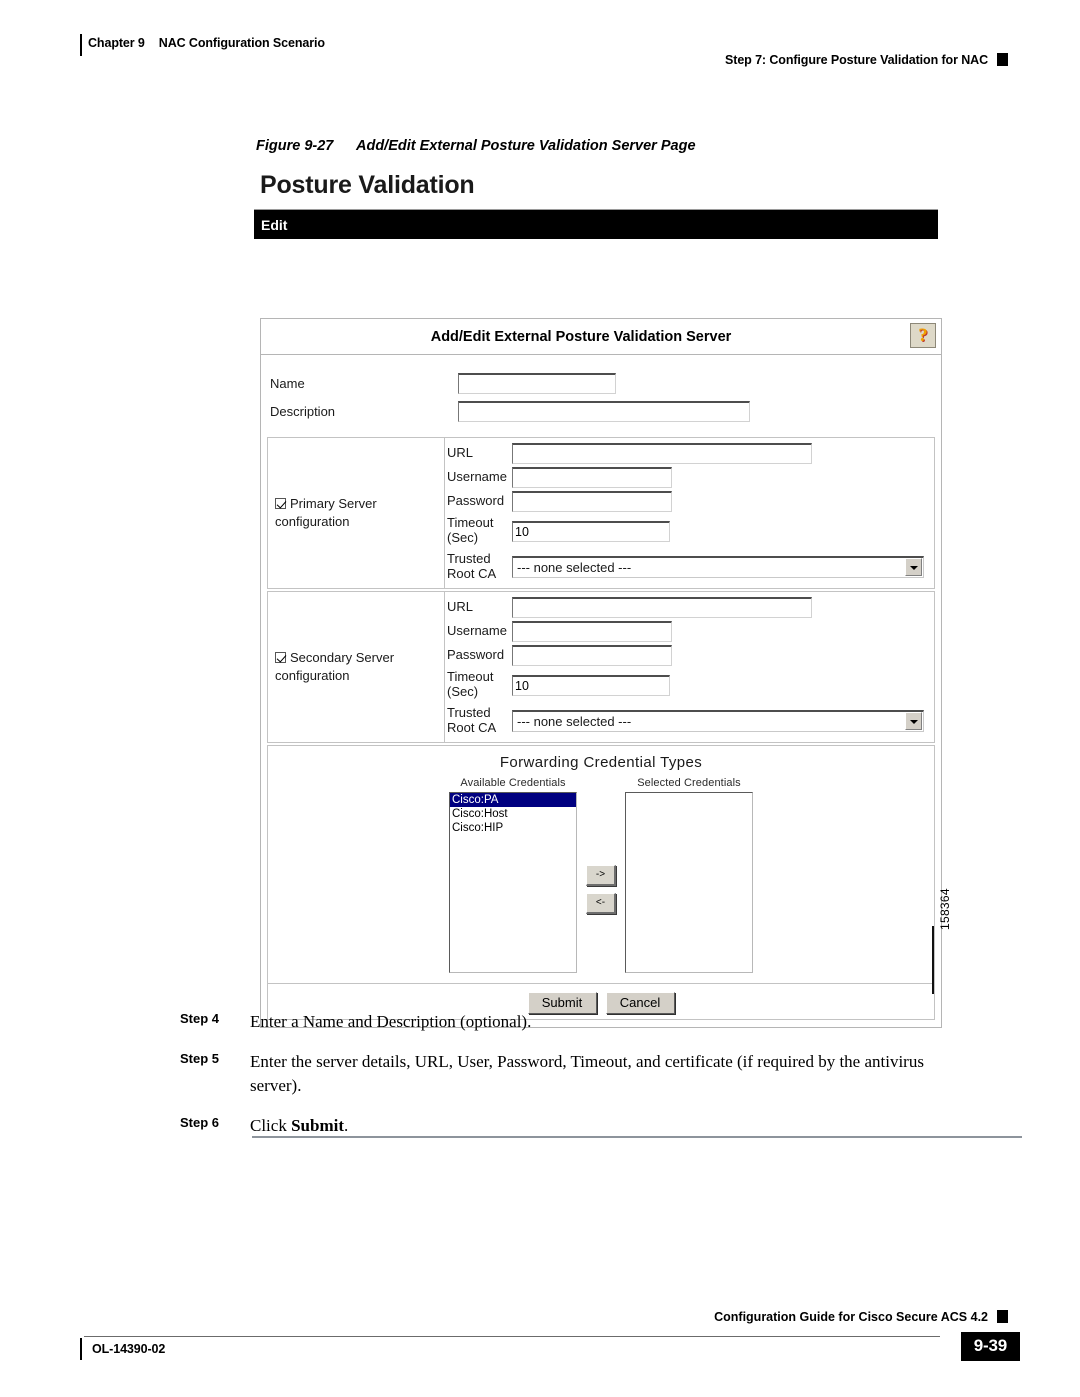  What do you see at coordinates (592, 477) in the screenshot?
I see `primary-username-input` at bounding box center [592, 477].